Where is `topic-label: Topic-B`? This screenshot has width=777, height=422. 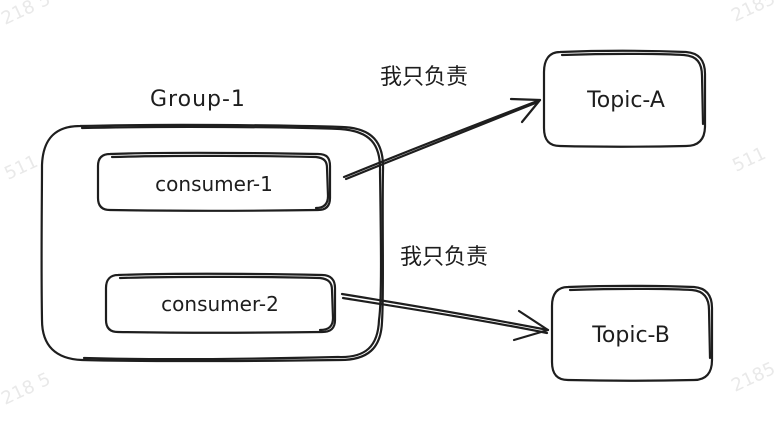 topic-label: Topic-B is located at coordinates (630, 335).